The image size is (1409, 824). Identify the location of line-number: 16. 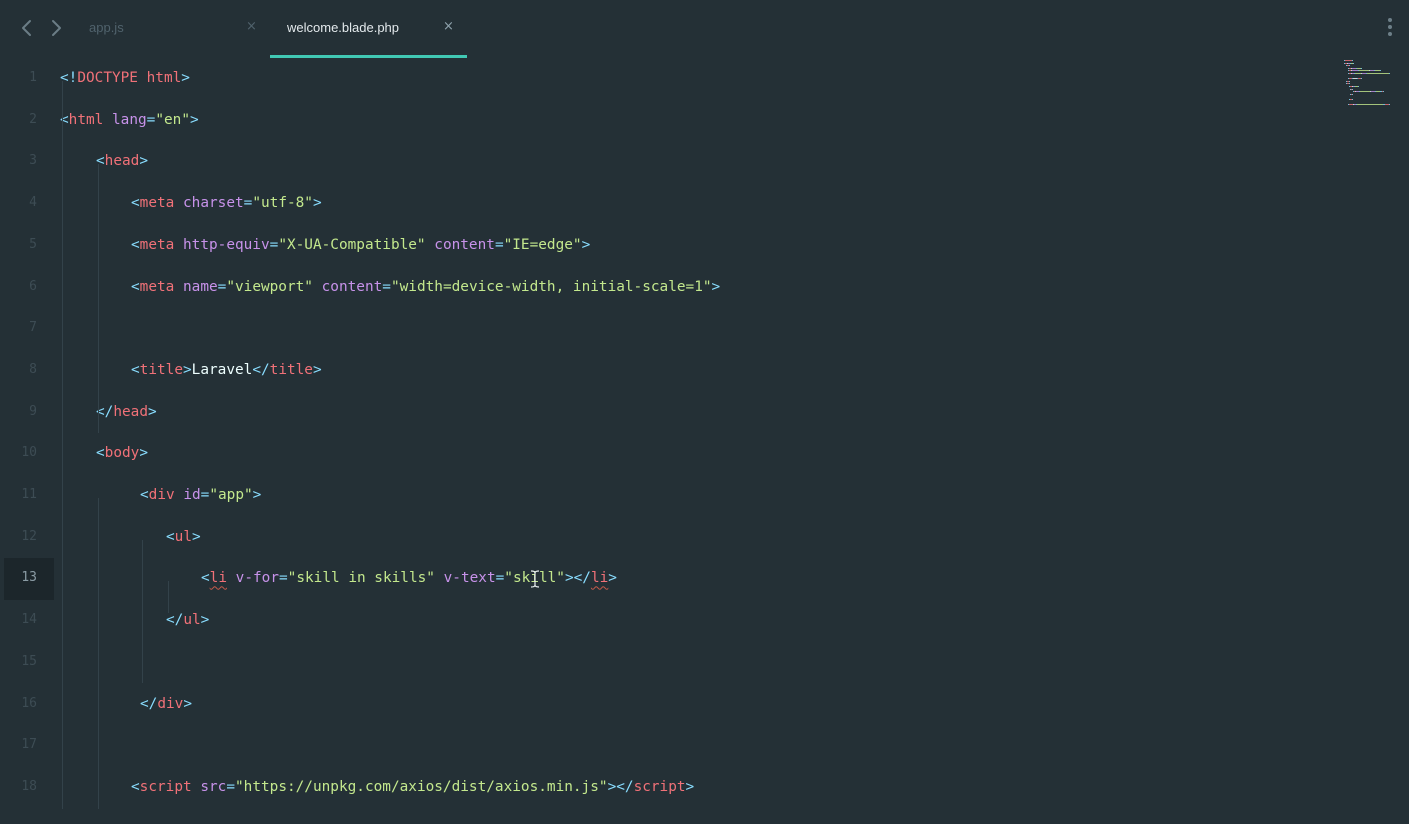
(29, 703).